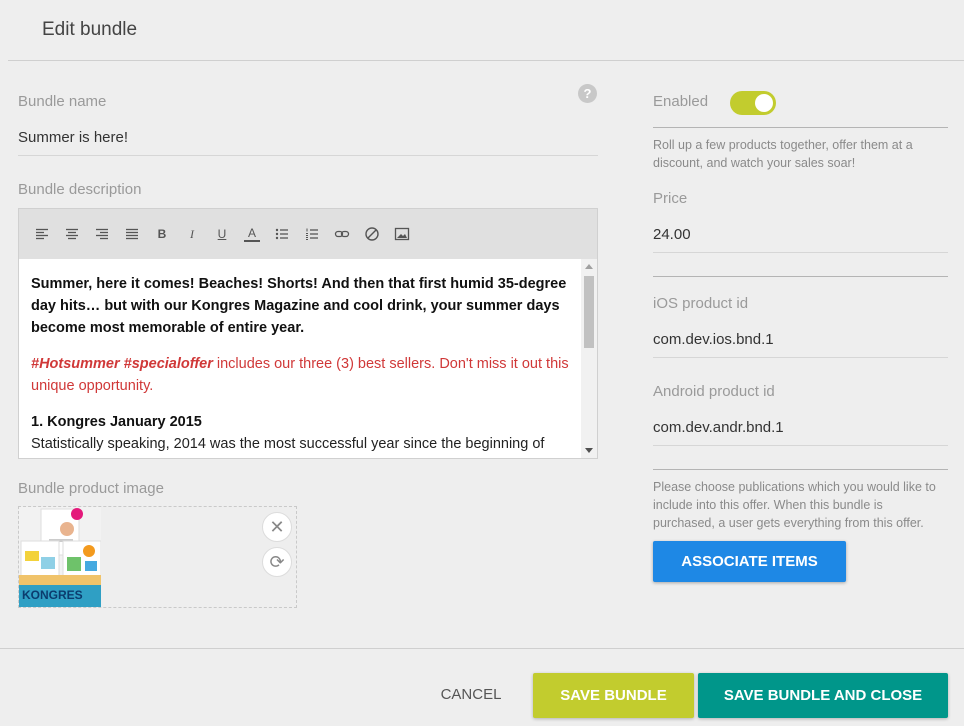  I want to click on image-dropzone: KONGRES ✕ ⟳, so click(157, 557).